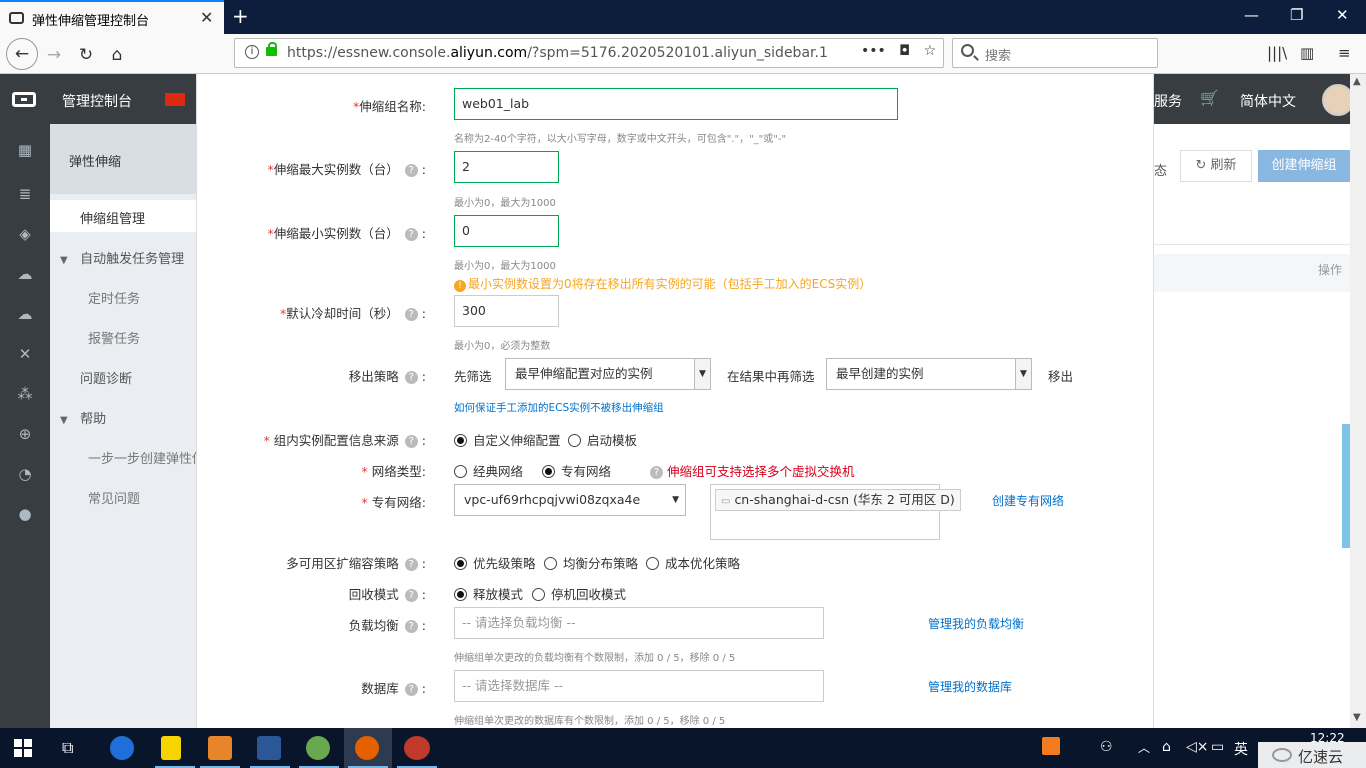 The width and height of the screenshot is (1366, 768). Describe the element at coordinates (25, 274) in the screenshot. I see `cloud-icon: ☁` at that location.